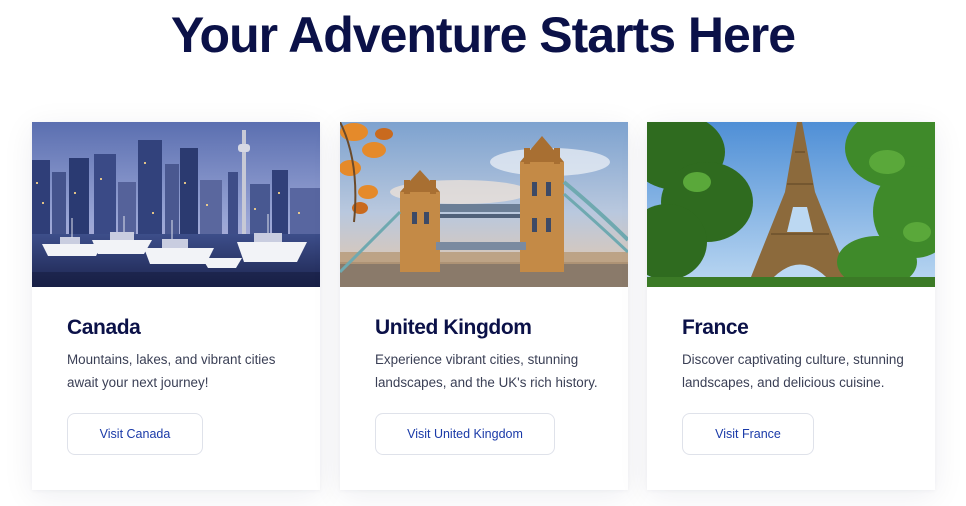 The image size is (966, 506). What do you see at coordinates (135, 434) in the screenshot?
I see `visit-canada-button: Visit Canada` at bounding box center [135, 434].